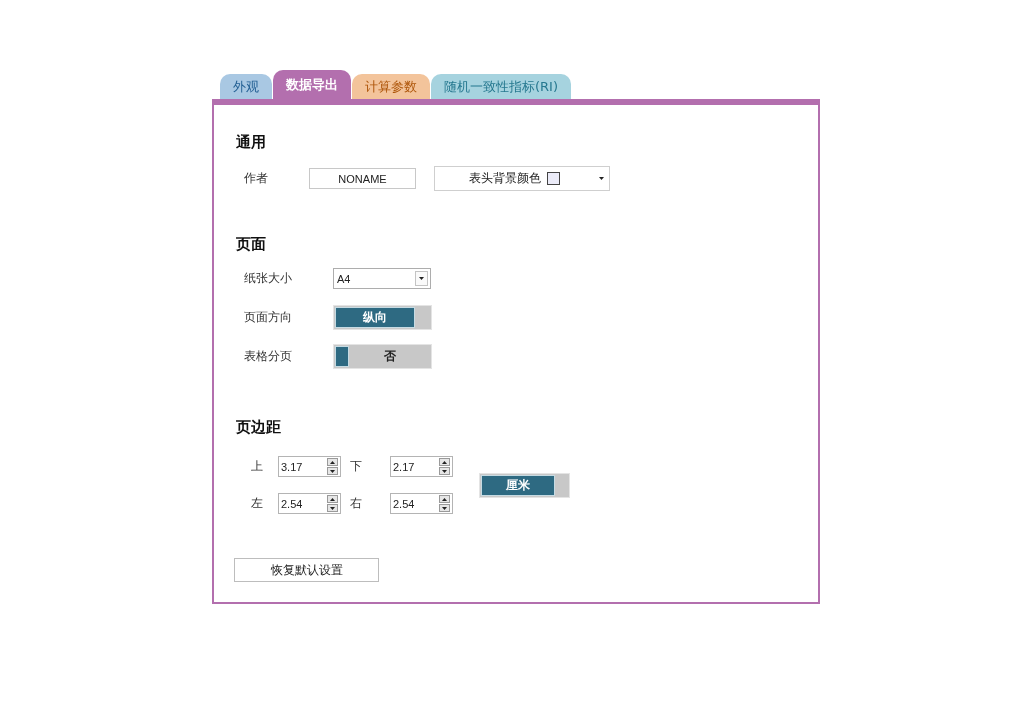 The height and width of the screenshot is (715, 1033). I want to click on number-field: 2.17, so click(421, 466).